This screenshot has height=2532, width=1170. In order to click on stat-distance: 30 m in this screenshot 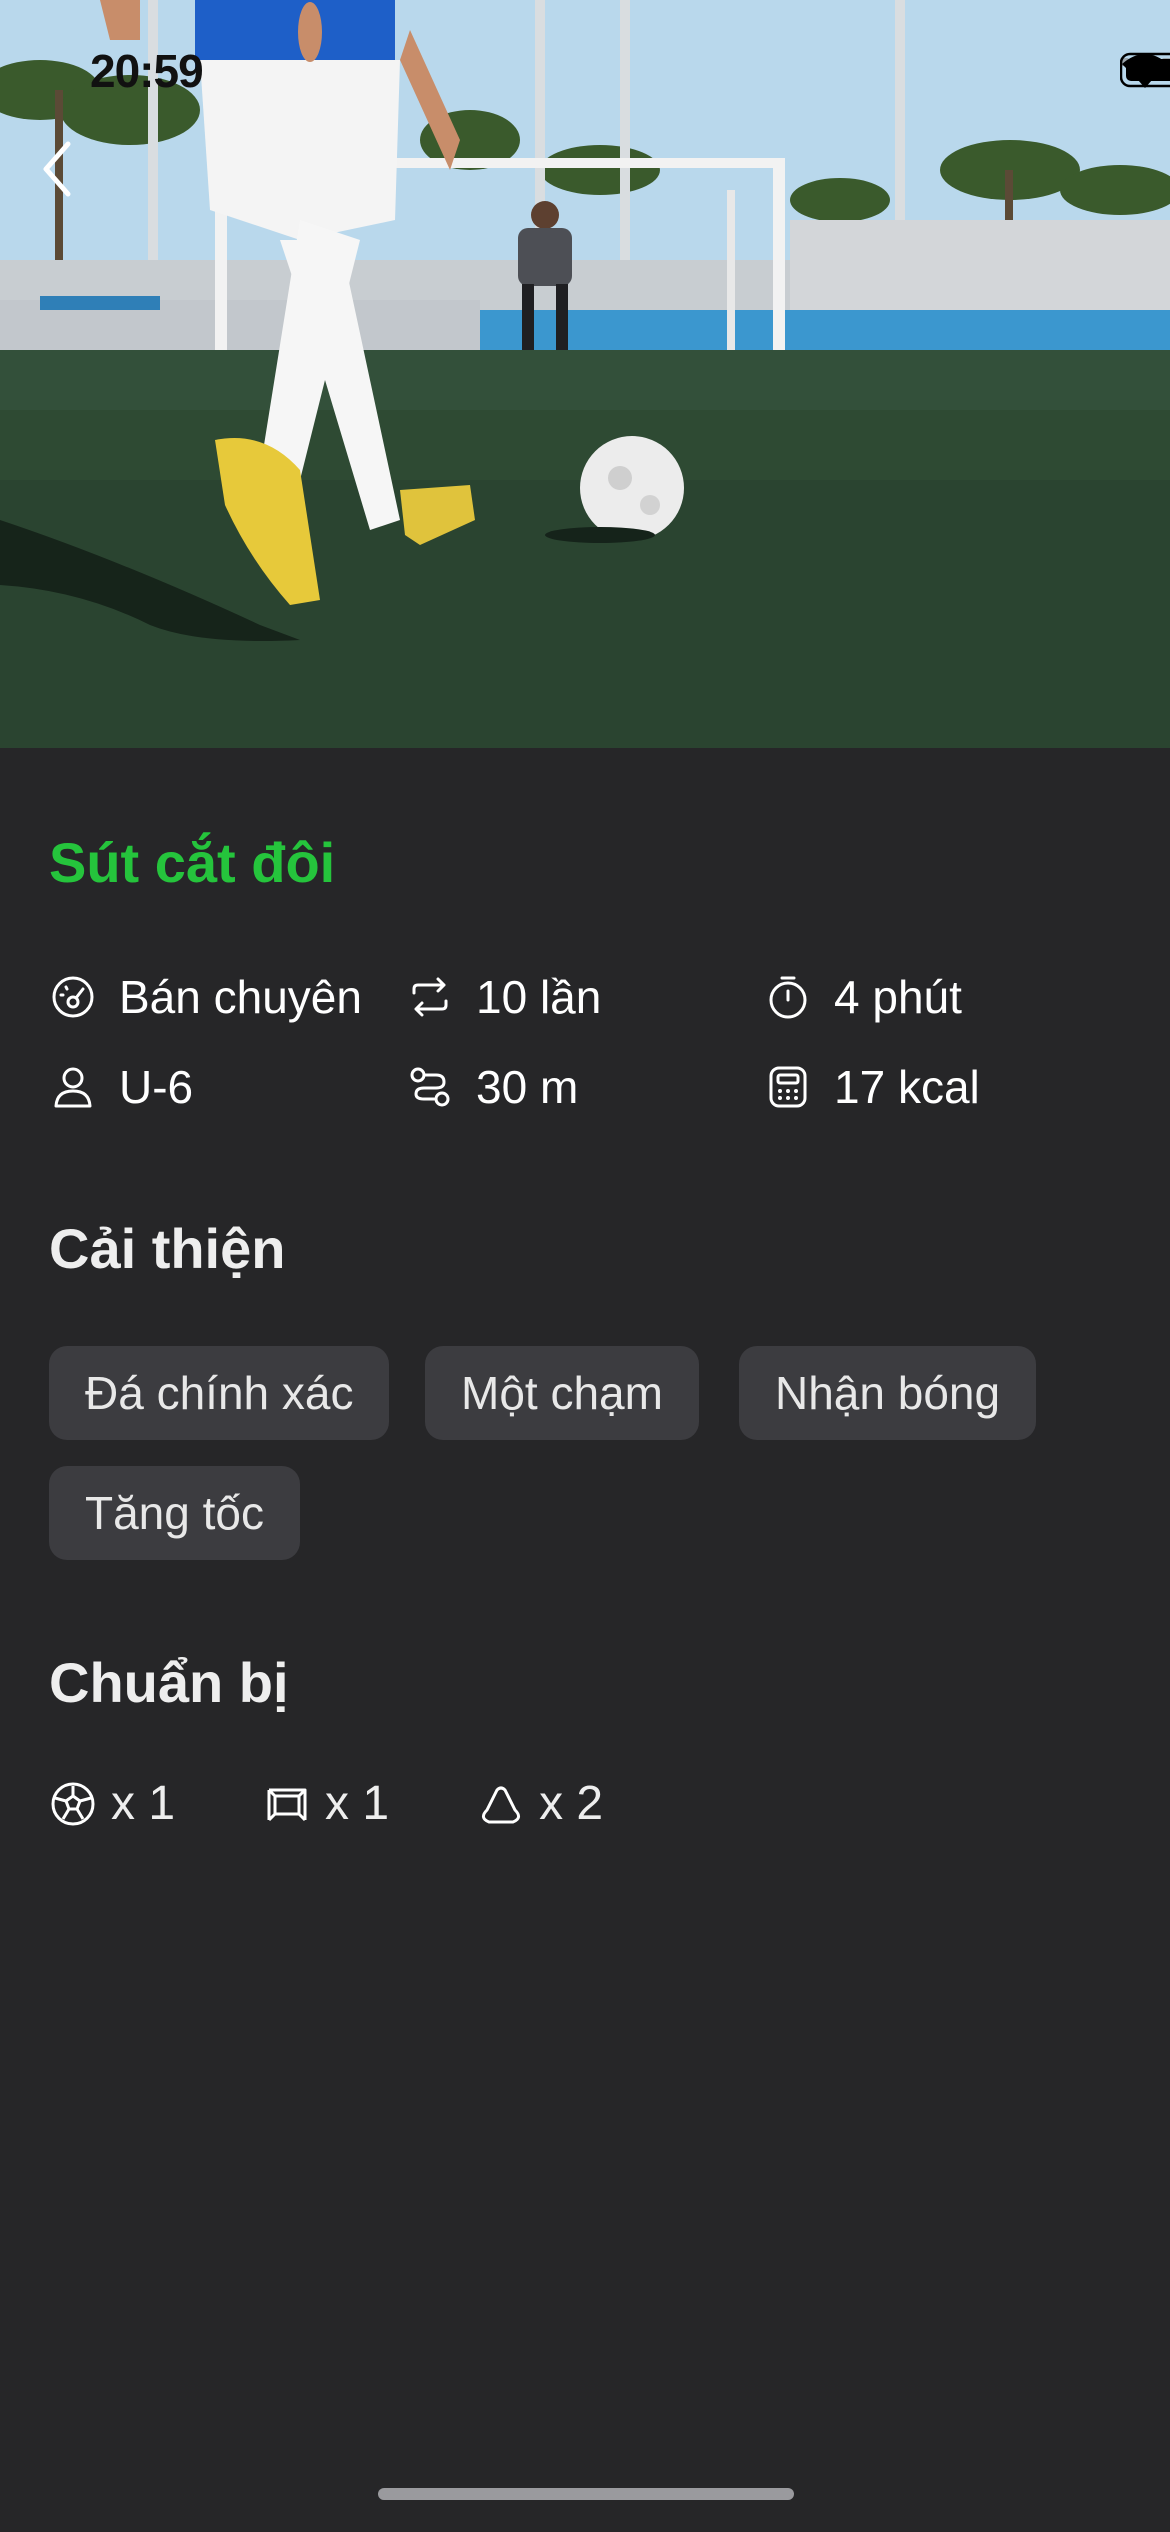, I will do `click(492, 1087)`.